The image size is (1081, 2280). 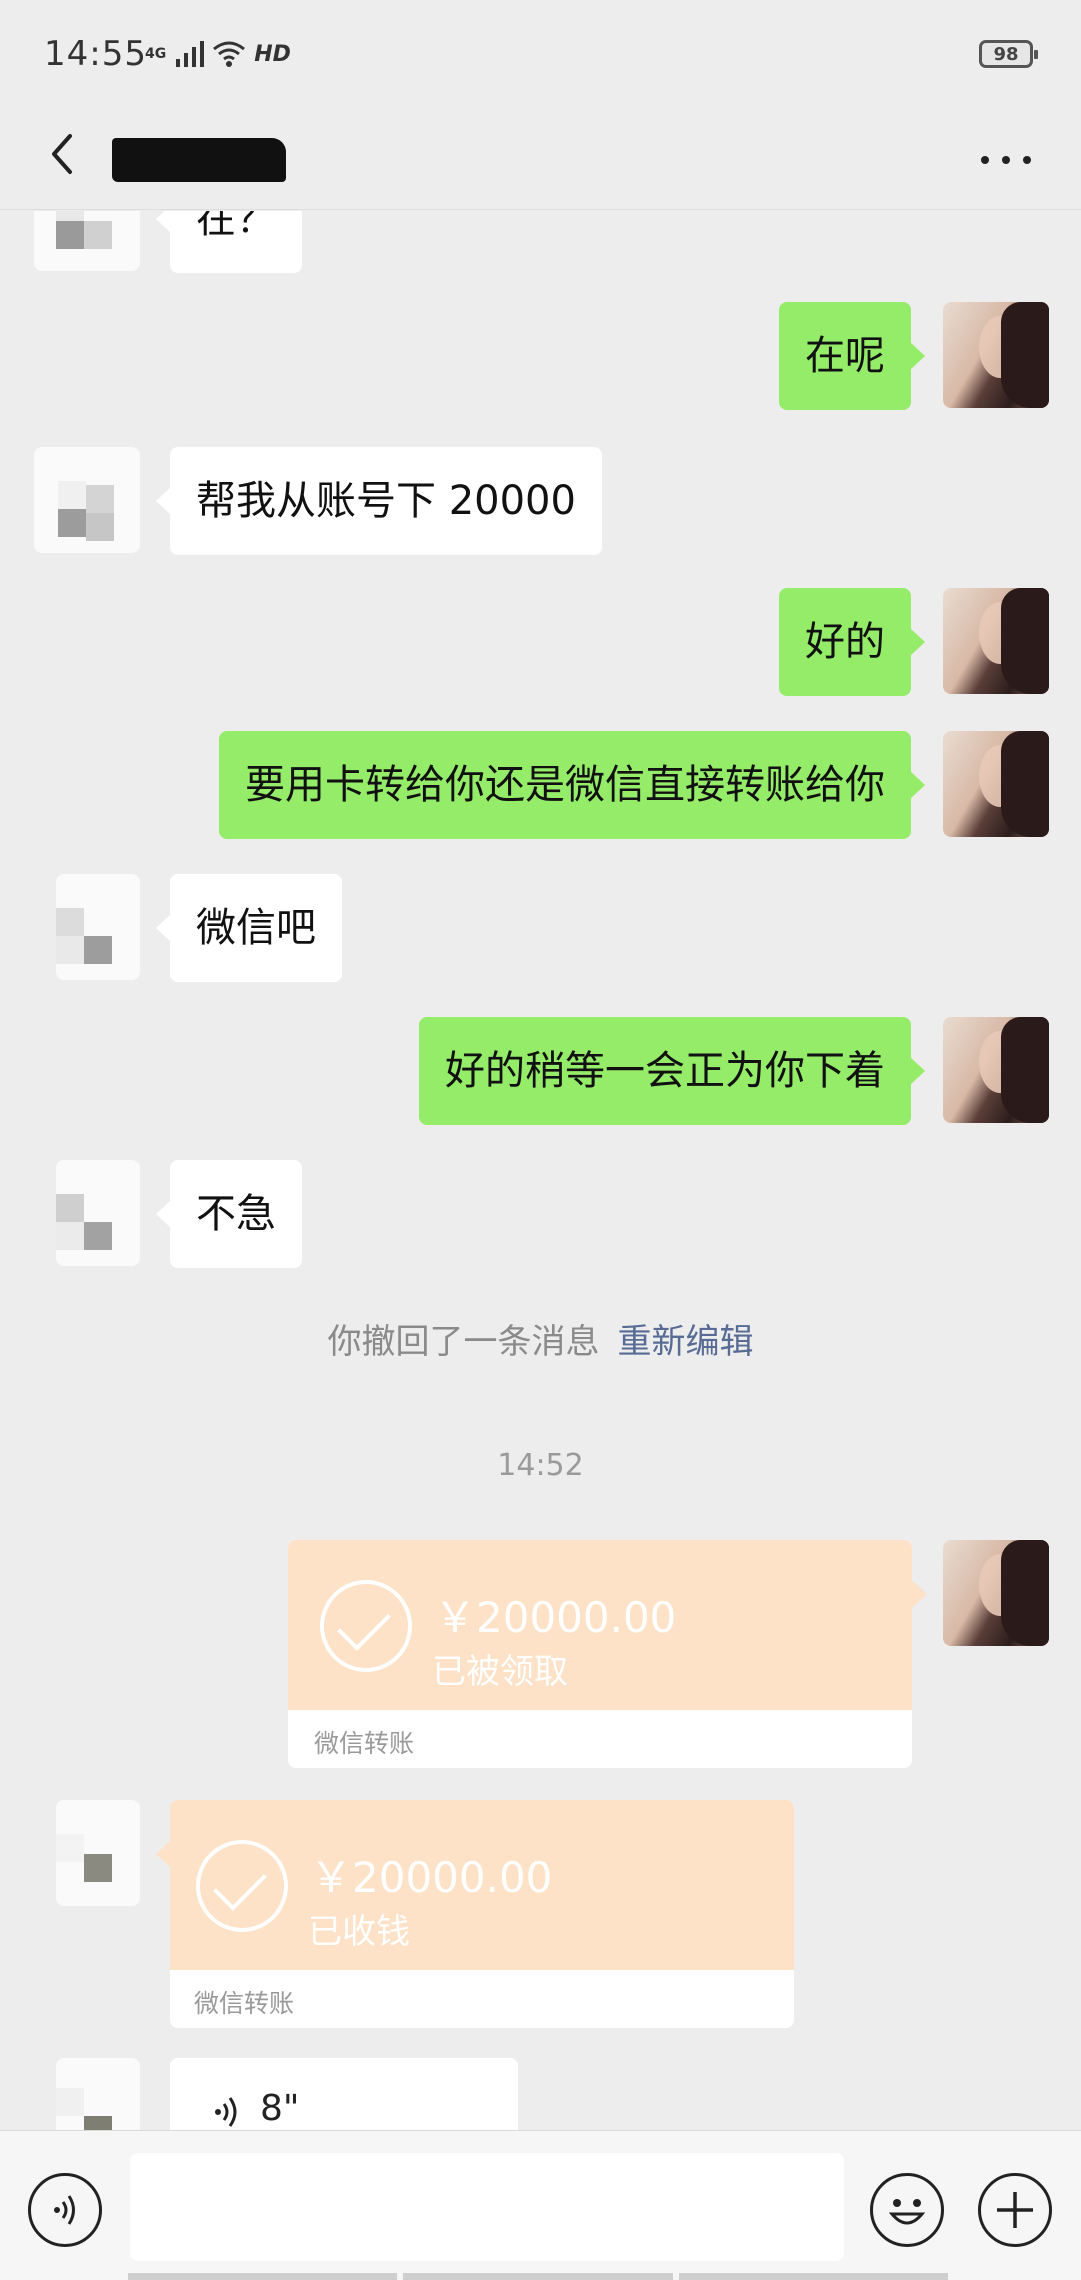 What do you see at coordinates (229, 242) in the screenshot?
I see `message-bubble: 在？` at bounding box center [229, 242].